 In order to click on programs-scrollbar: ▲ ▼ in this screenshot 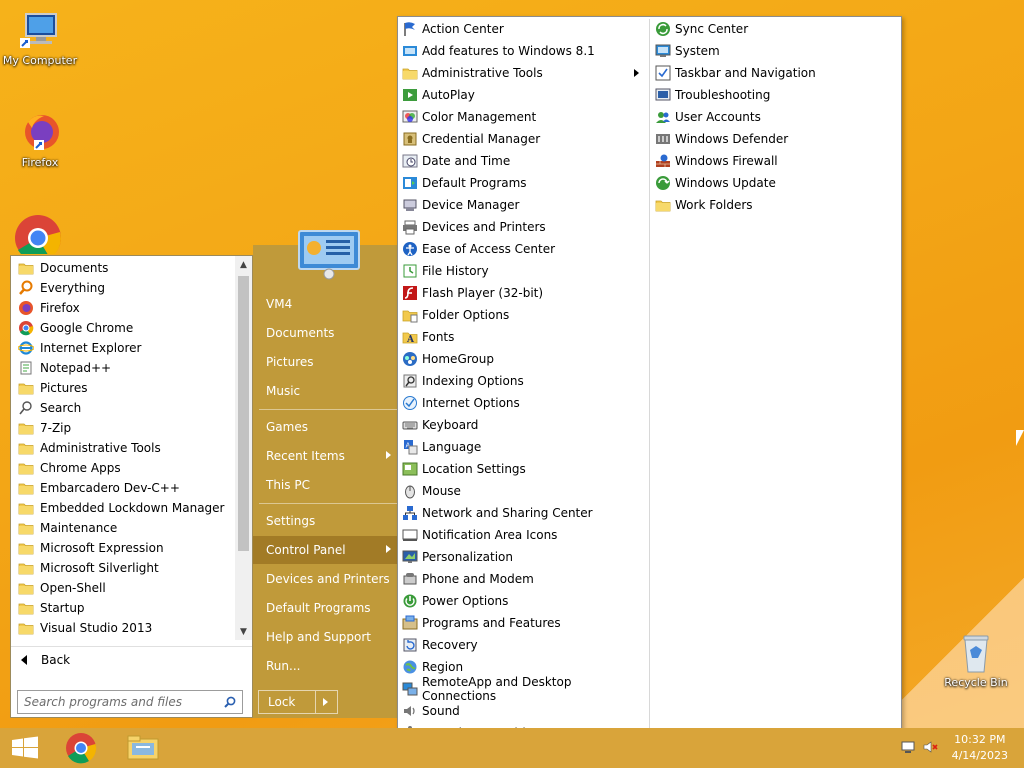, I will do `click(243, 448)`.